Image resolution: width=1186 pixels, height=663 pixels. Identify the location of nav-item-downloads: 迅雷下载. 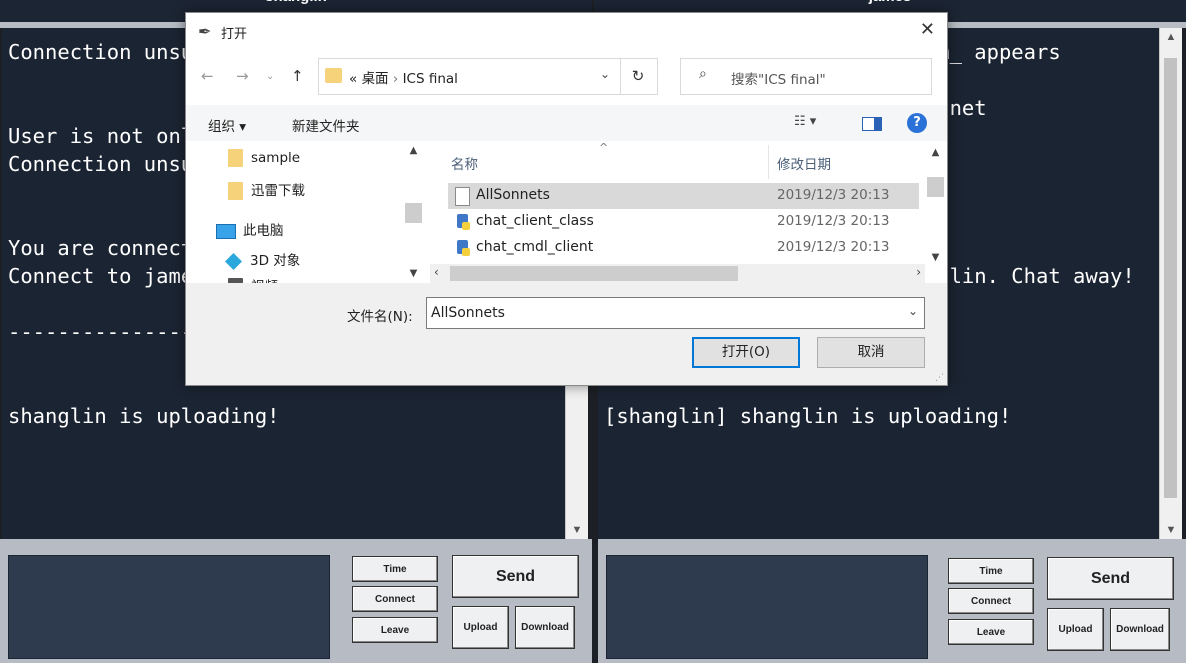
(266, 189).